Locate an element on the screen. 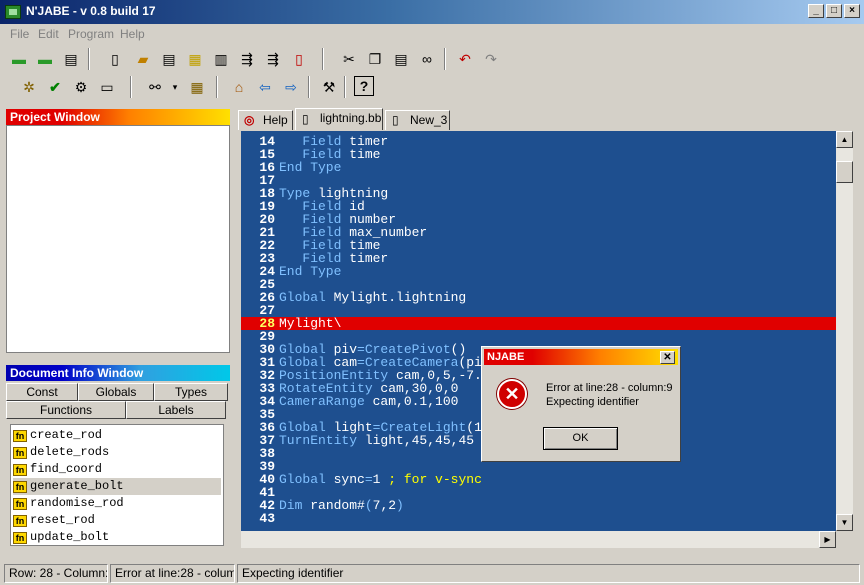 Image resolution: width=864 pixels, height=585 pixels. home-icon: ⌂ is located at coordinates (239, 87).